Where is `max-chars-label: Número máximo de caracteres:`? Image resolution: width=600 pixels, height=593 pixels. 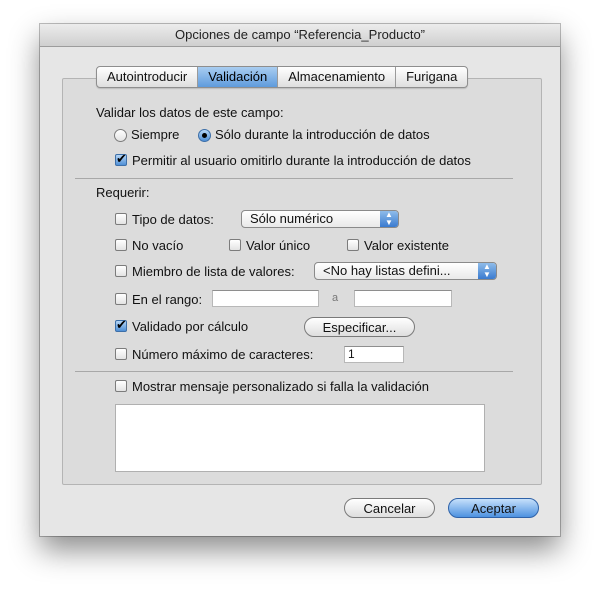 max-chars-label: Número máximo de caracteres: is located at coordinates (222, 354).